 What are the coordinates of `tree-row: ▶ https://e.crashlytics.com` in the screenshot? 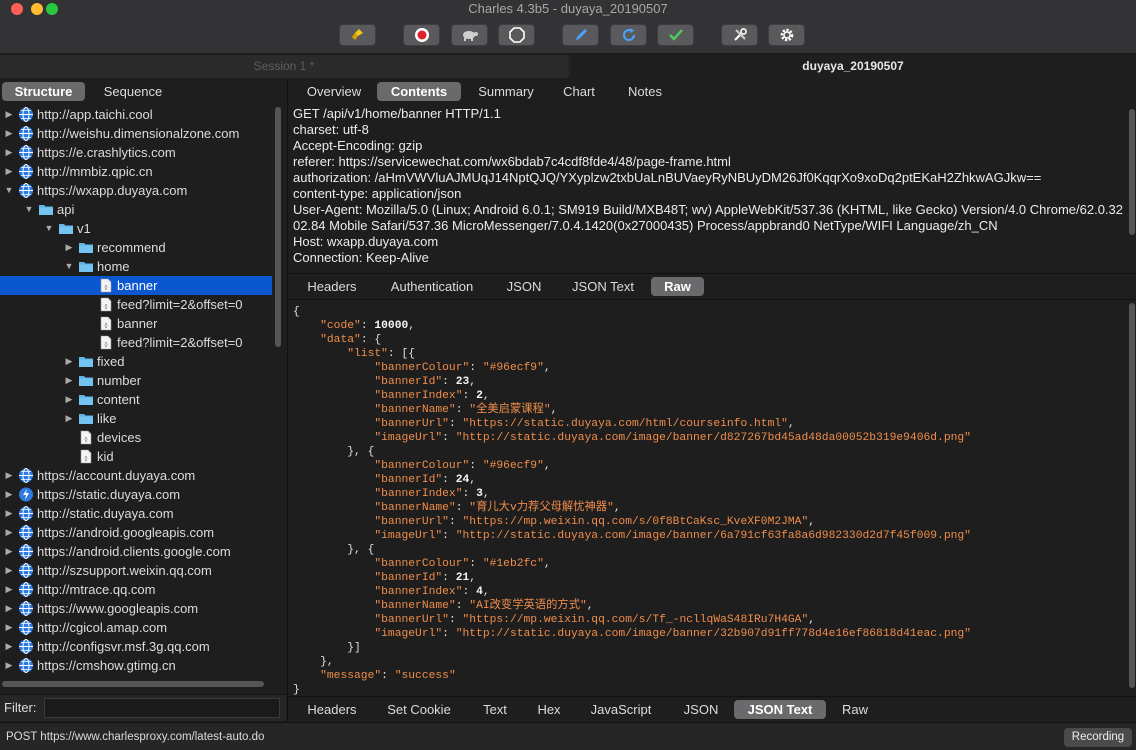 It's located at (136, 152).